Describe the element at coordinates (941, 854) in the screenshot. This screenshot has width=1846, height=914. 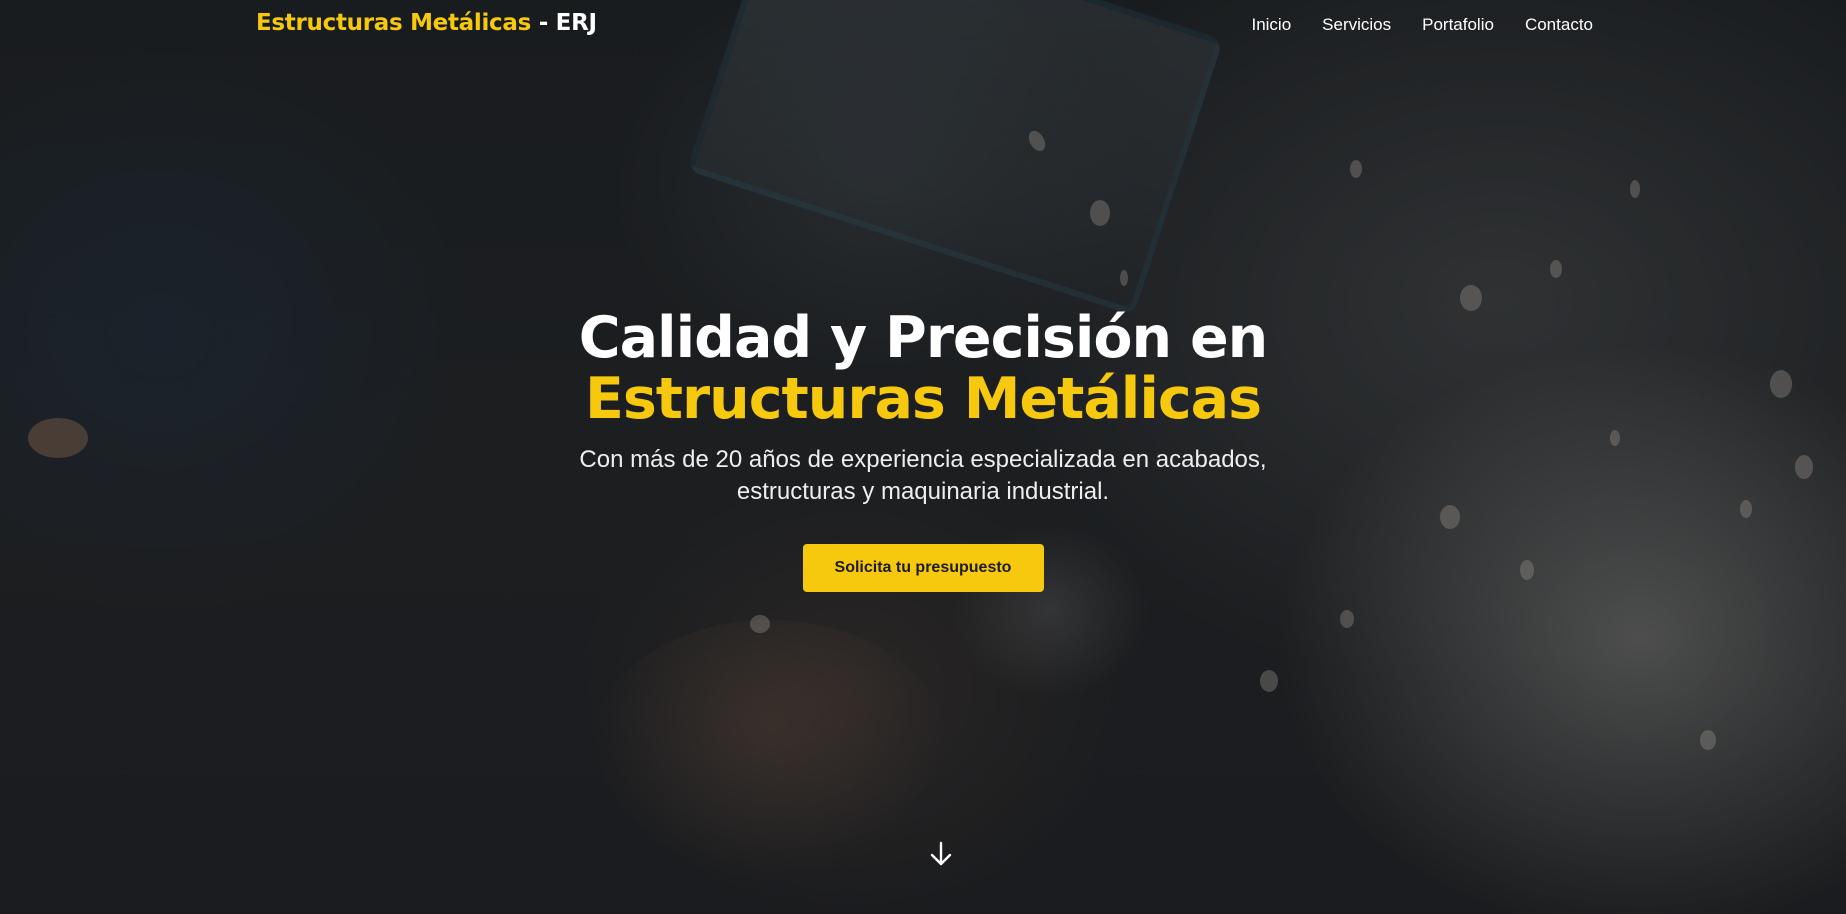
I see `arrow-down-icon` at that location.